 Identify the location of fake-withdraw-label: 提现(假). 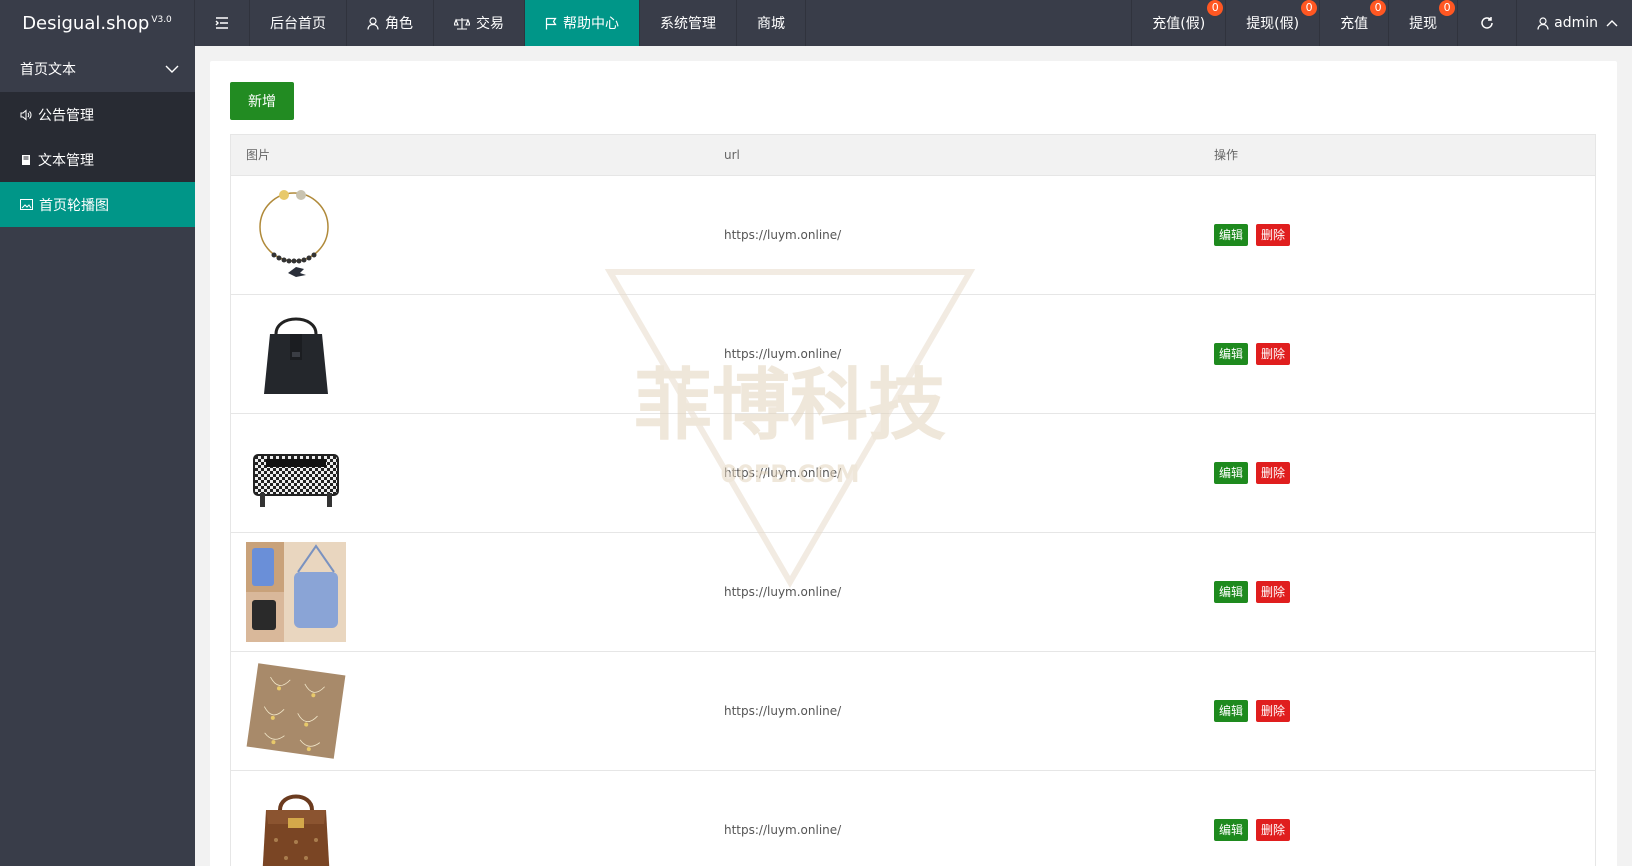
(1273, 24).